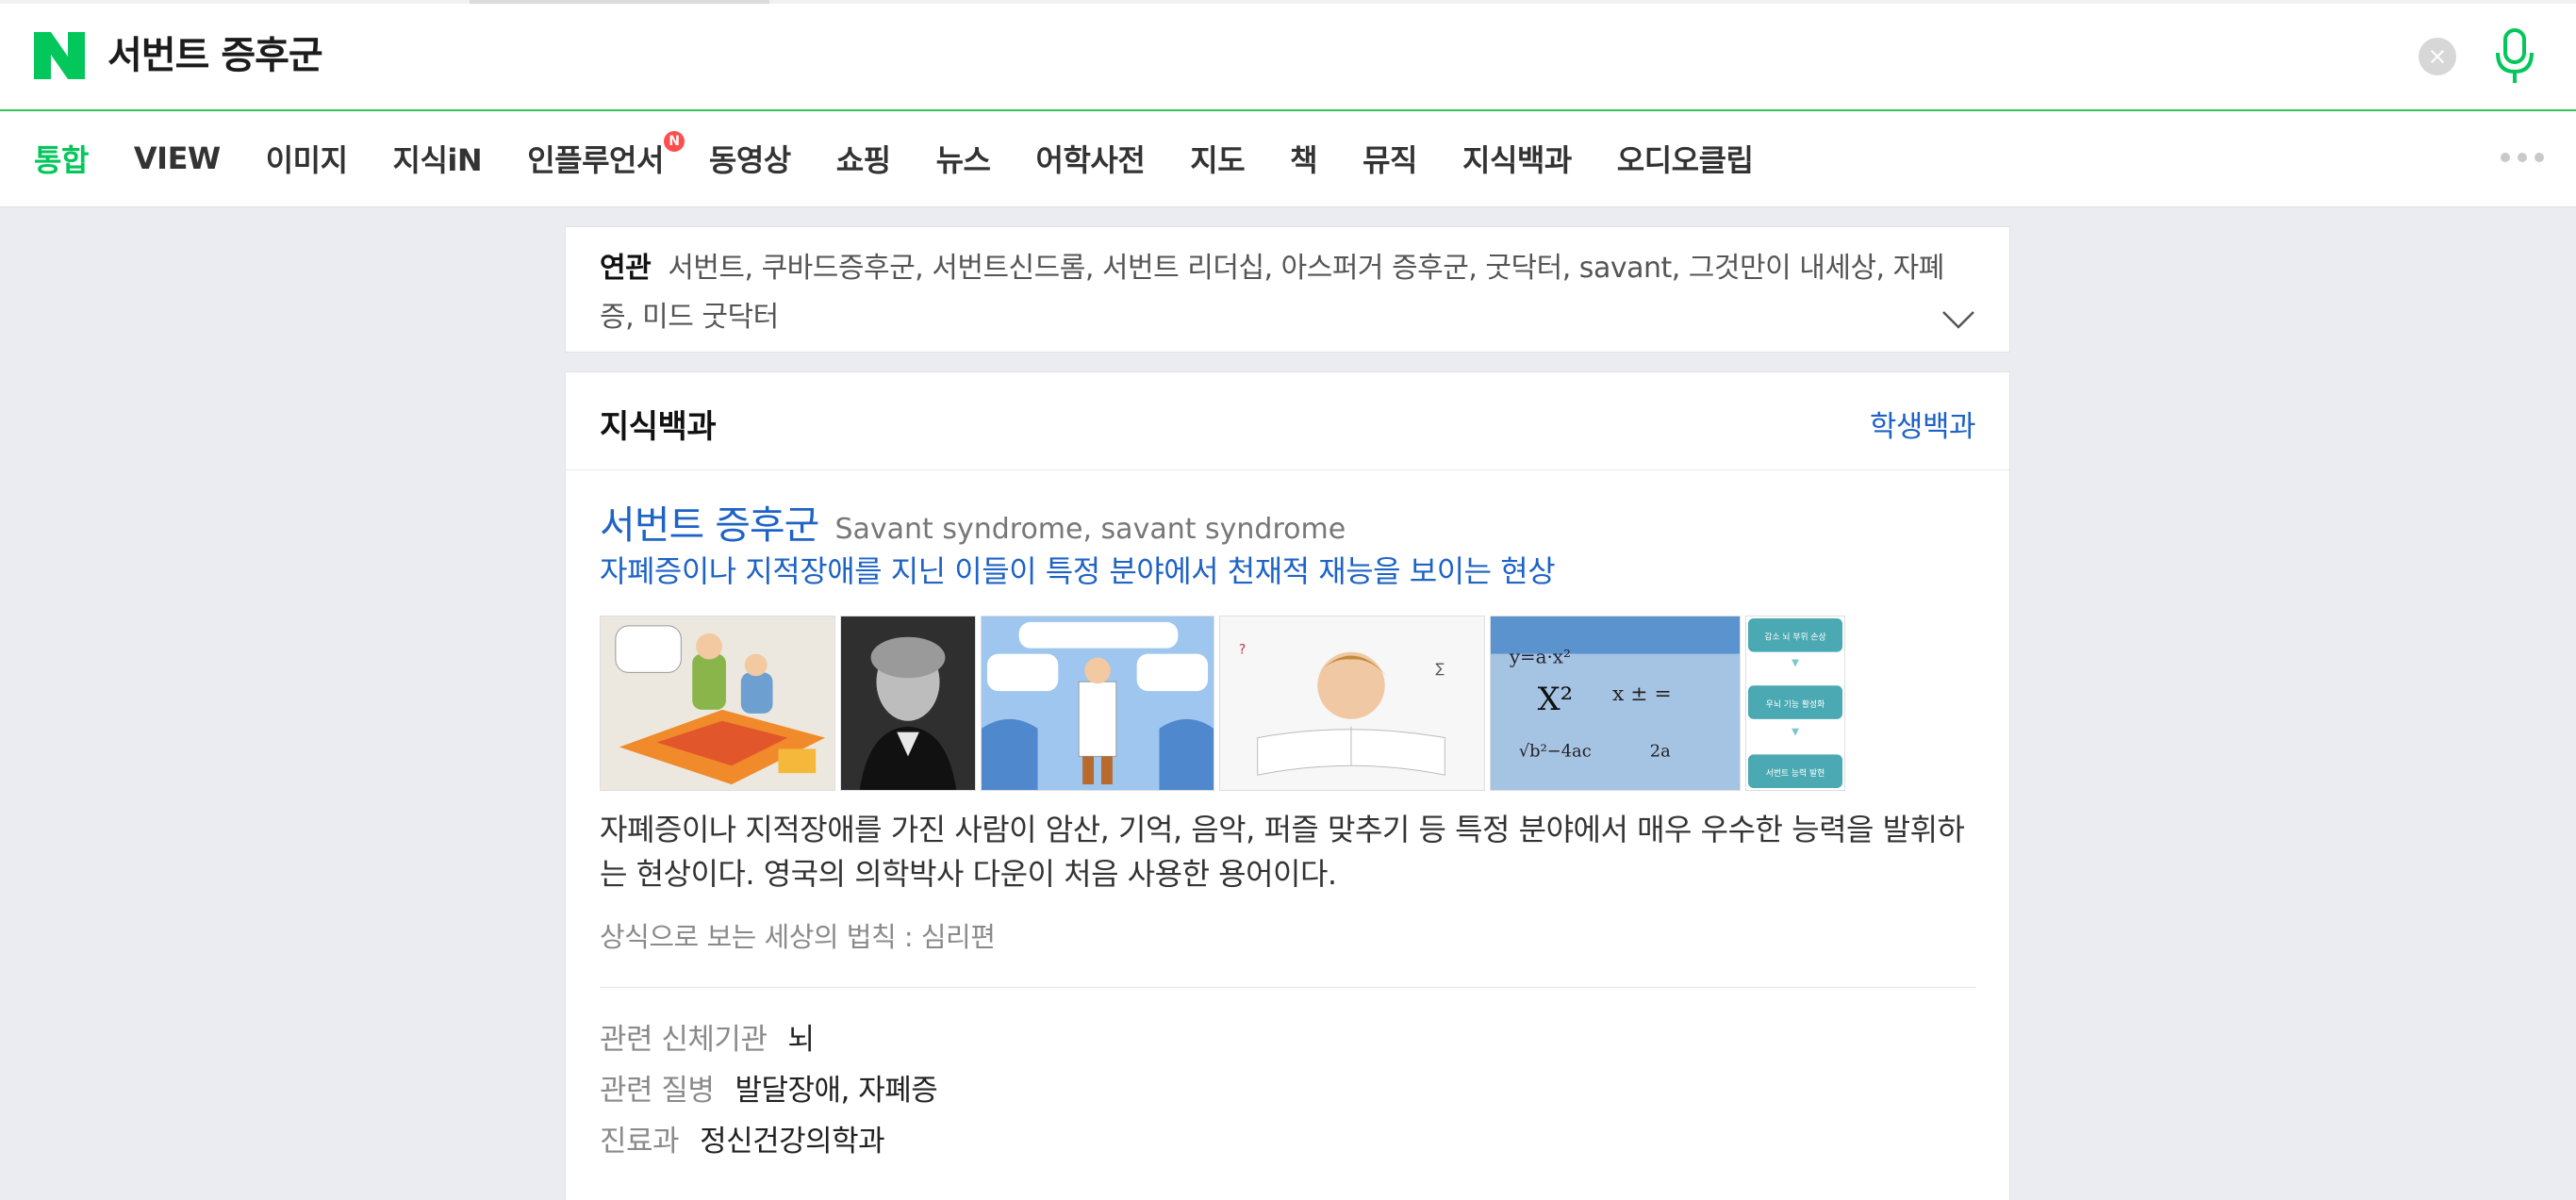  What do you see at coordinates (59, 55) in the screenshot?
I see `naver-logo-icon` at bounding box center [59, 55].